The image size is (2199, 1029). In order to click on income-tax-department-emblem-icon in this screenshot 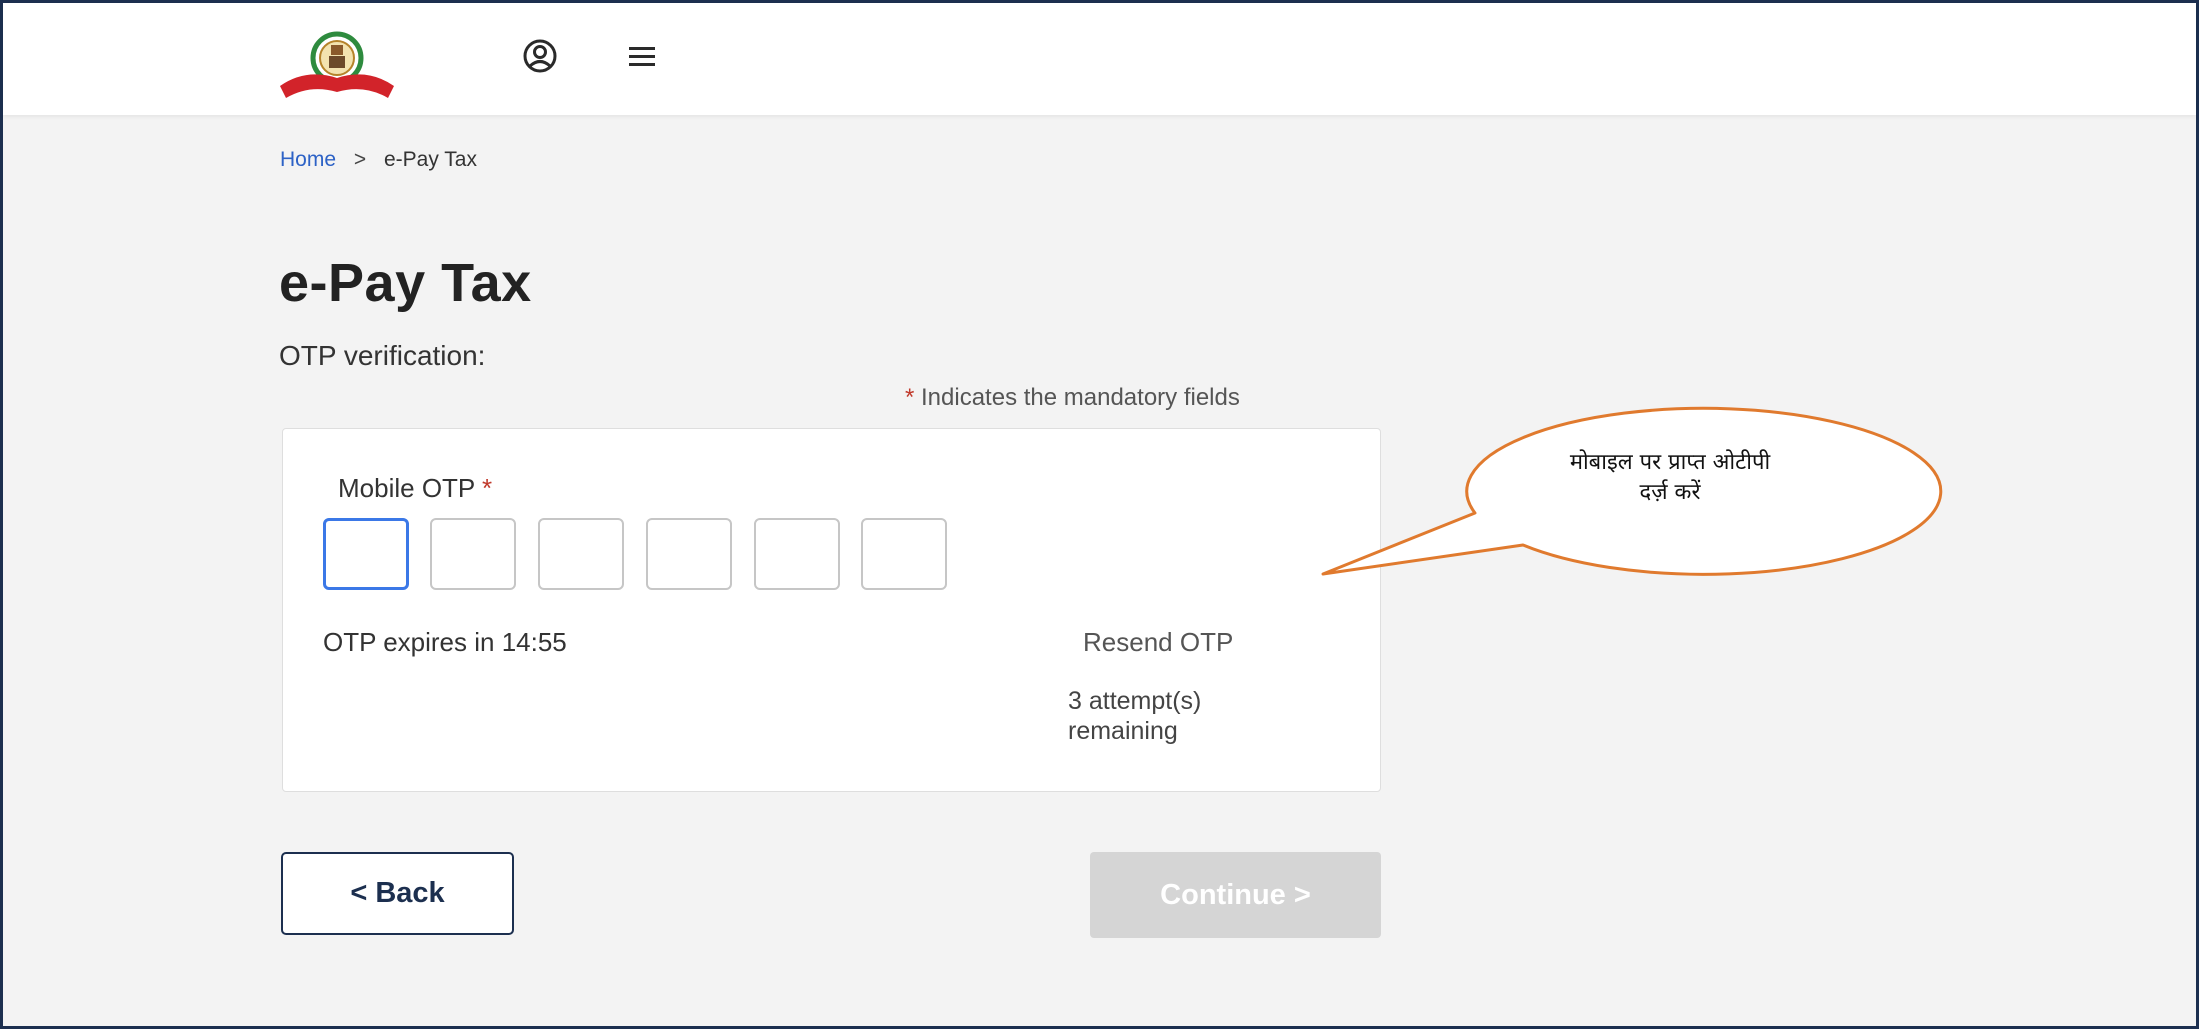, I will do `click(337, 64)`.